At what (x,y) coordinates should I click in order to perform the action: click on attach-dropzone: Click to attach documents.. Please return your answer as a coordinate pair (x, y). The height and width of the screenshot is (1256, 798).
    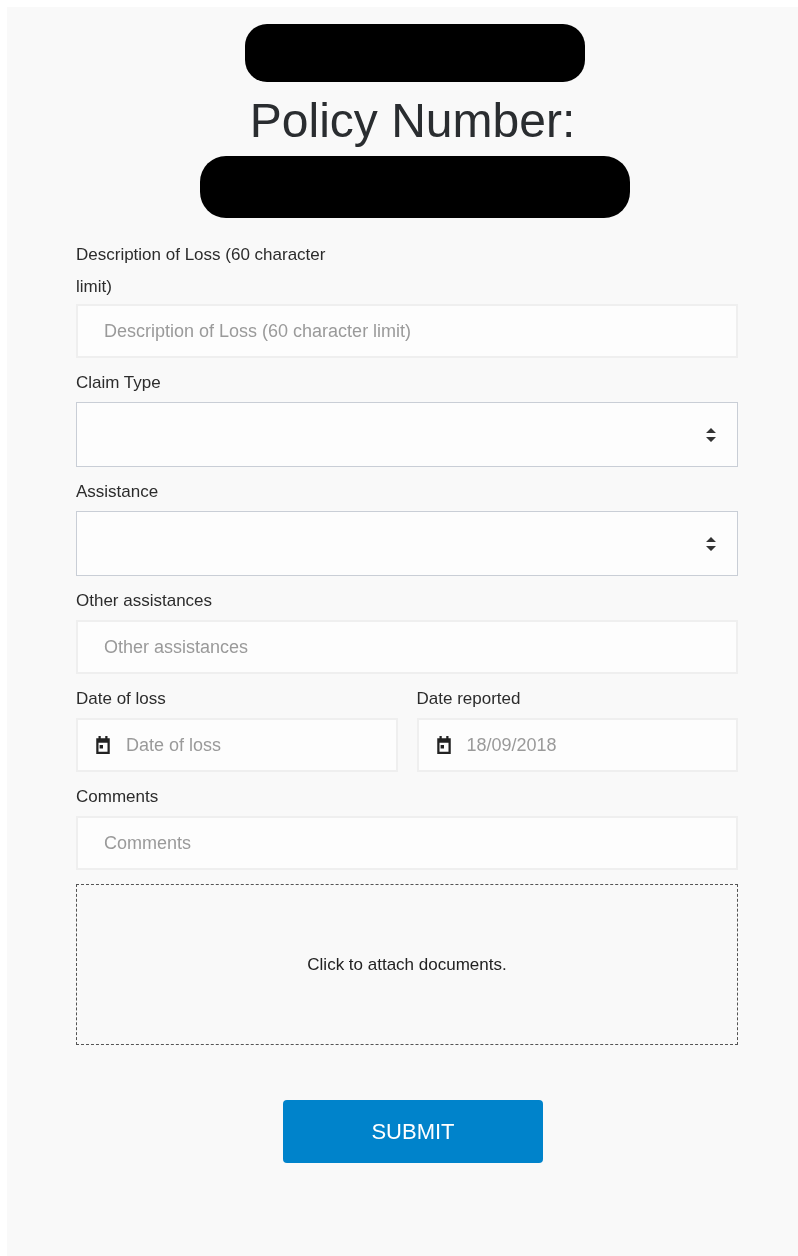
    Looking at the image, I should click on (407, 964).